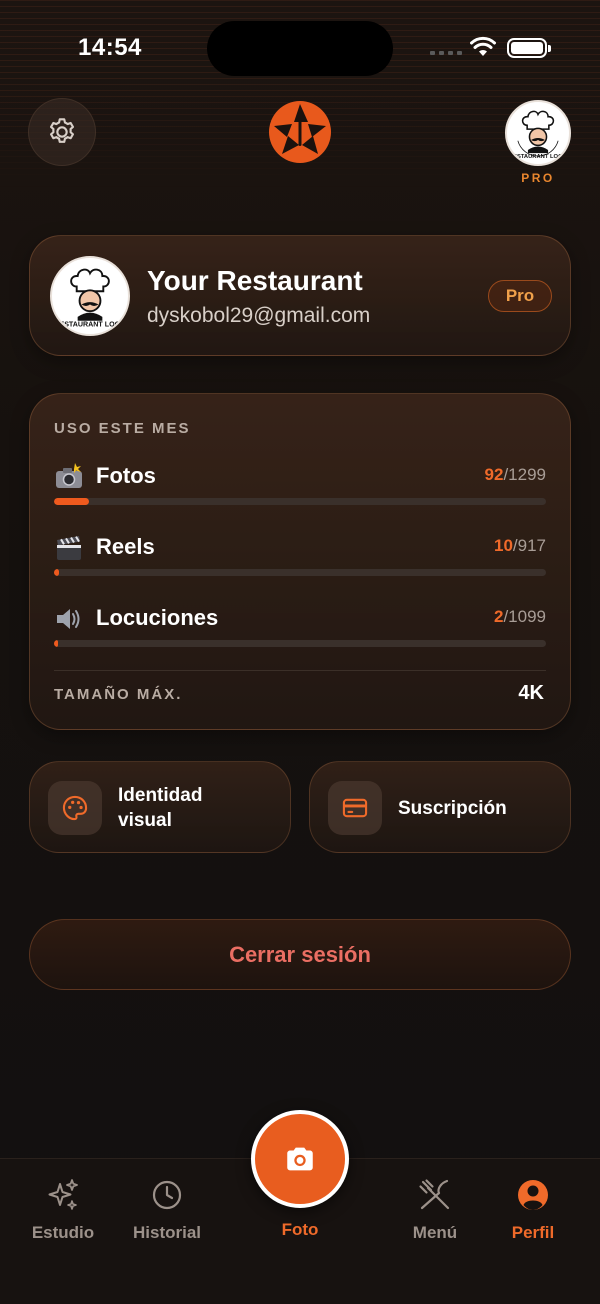 The image size is (600, 1304). Describe the element at coordinates (255, 280) in the screenshot. I see `restaurant-name: Your Restaurant` at that location.